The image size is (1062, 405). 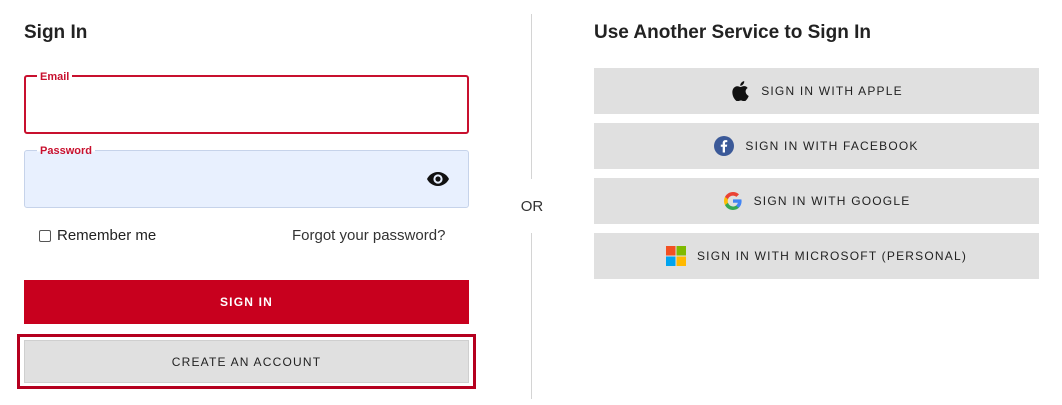 I want to click on email-field: Email, so click(x=246, y=102).